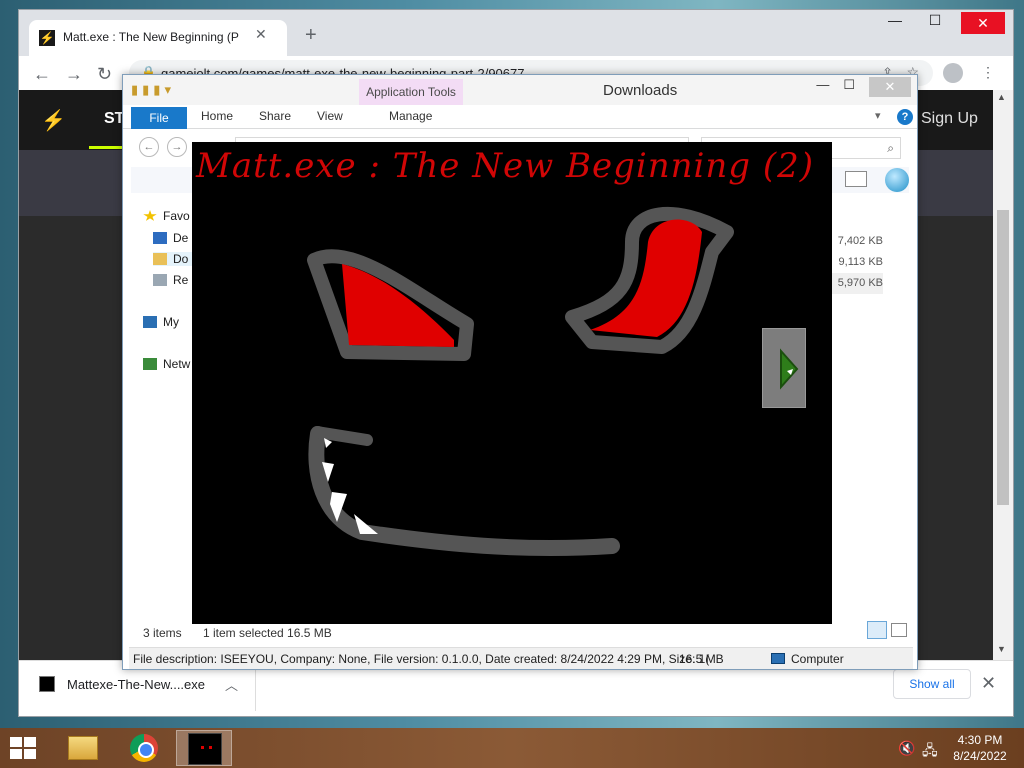 The width and height of the screenshot is (1024, 768). What do you see at coordinates (171, 322) in the screenshot?
I see `nav-my-computer-label: My` at bounding box center [171, 322].